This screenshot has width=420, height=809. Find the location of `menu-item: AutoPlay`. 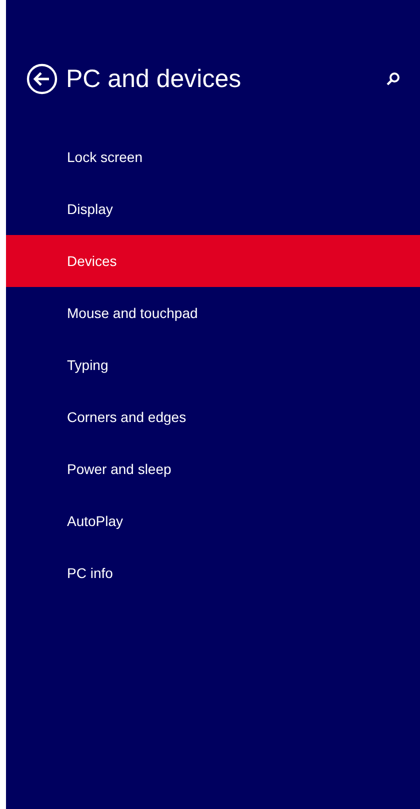

menu-item: AutoPlay is located at coordinates (213, 521).